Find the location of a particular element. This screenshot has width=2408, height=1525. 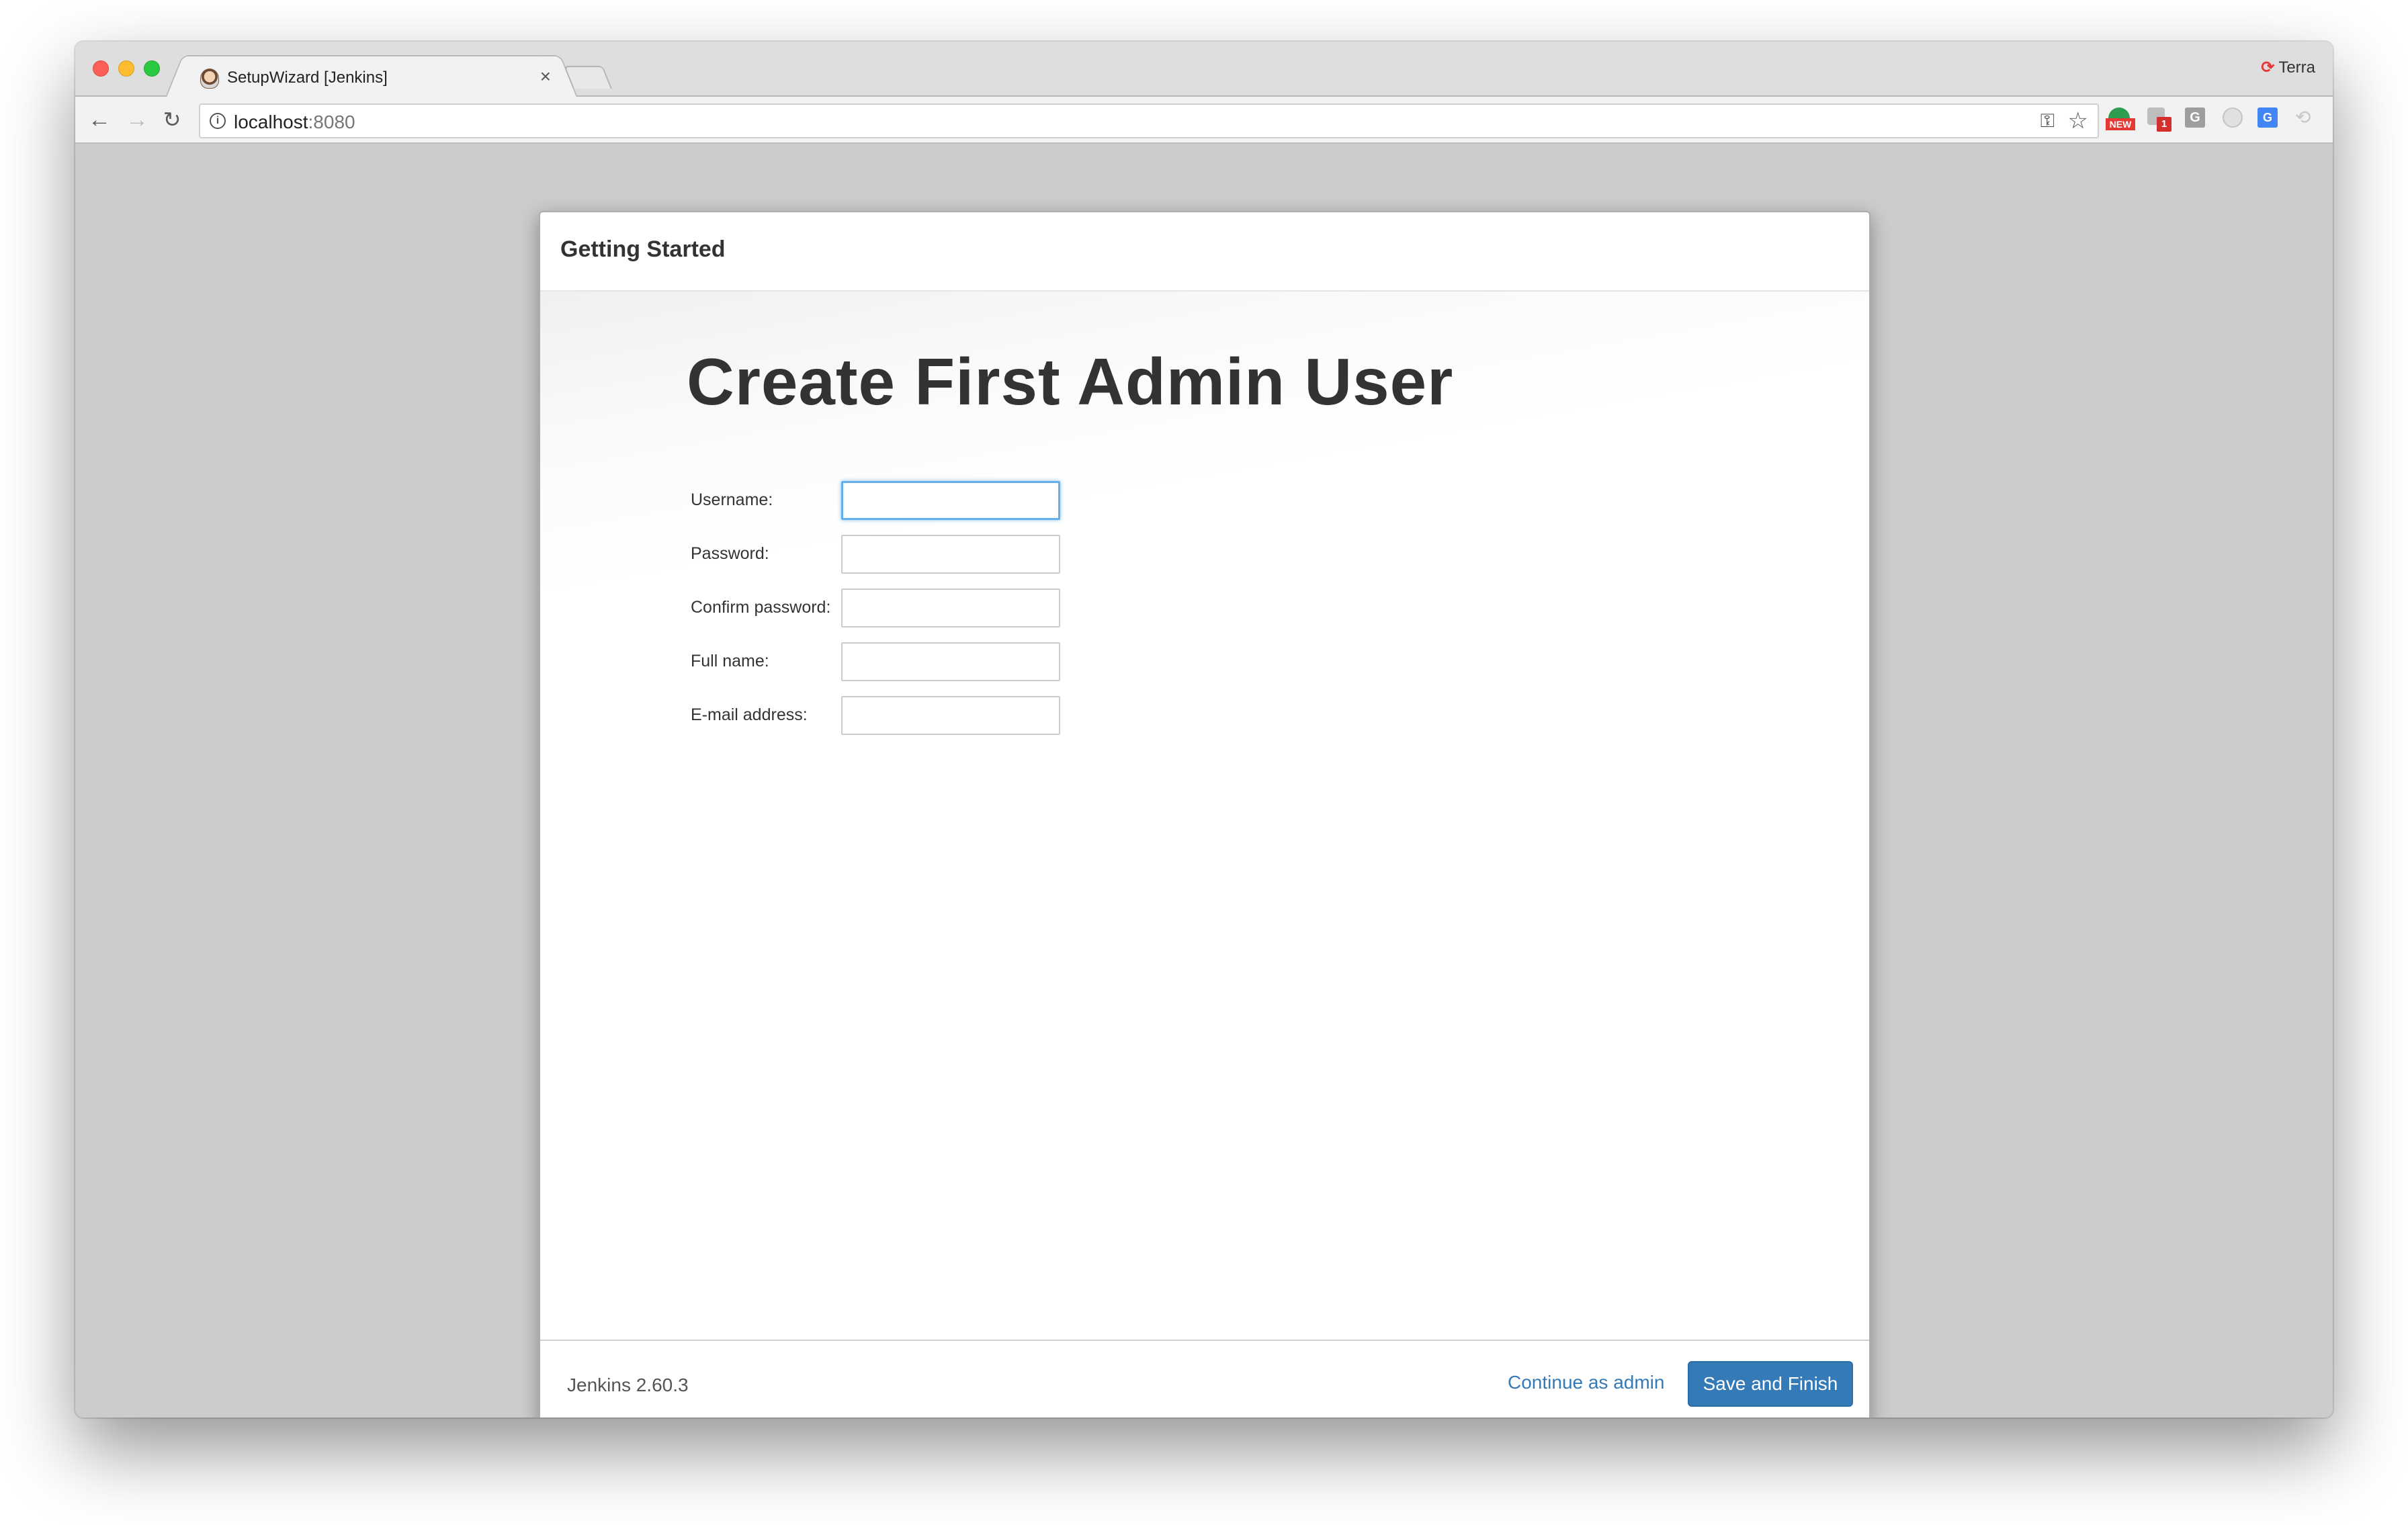

page-title: Create First Admin User is located at coordinates (1070, 382).